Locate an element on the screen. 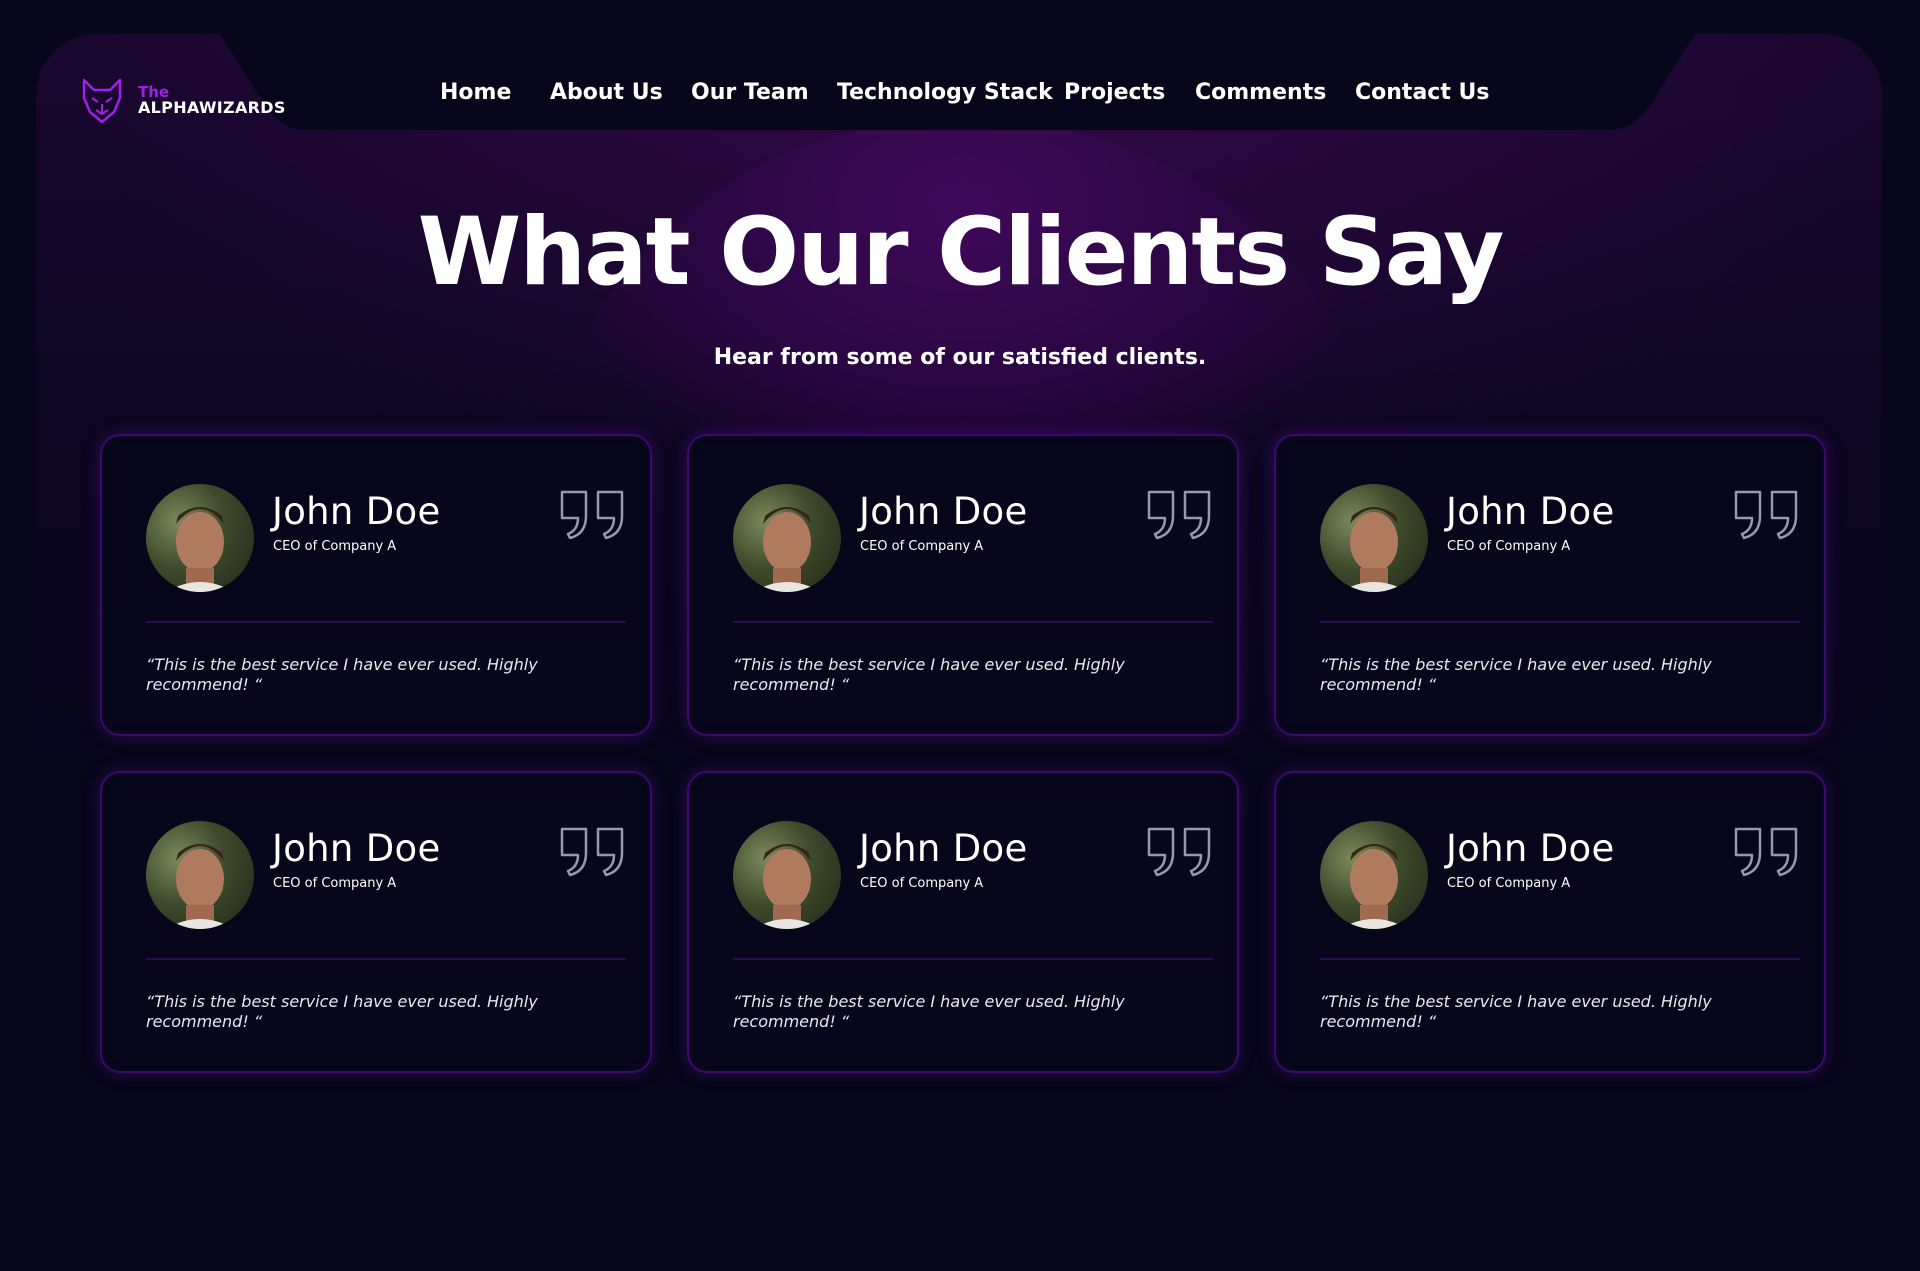 This screenshot has height=1271, width=1920. wolf-logo-icon is located at coordinates (102, 101).